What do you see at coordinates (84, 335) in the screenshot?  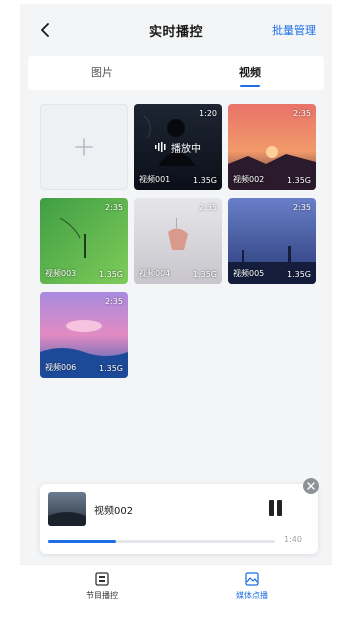 I see `video-tile-006: 2:35 视频006 1.35G` at bounding box center [84, 335].